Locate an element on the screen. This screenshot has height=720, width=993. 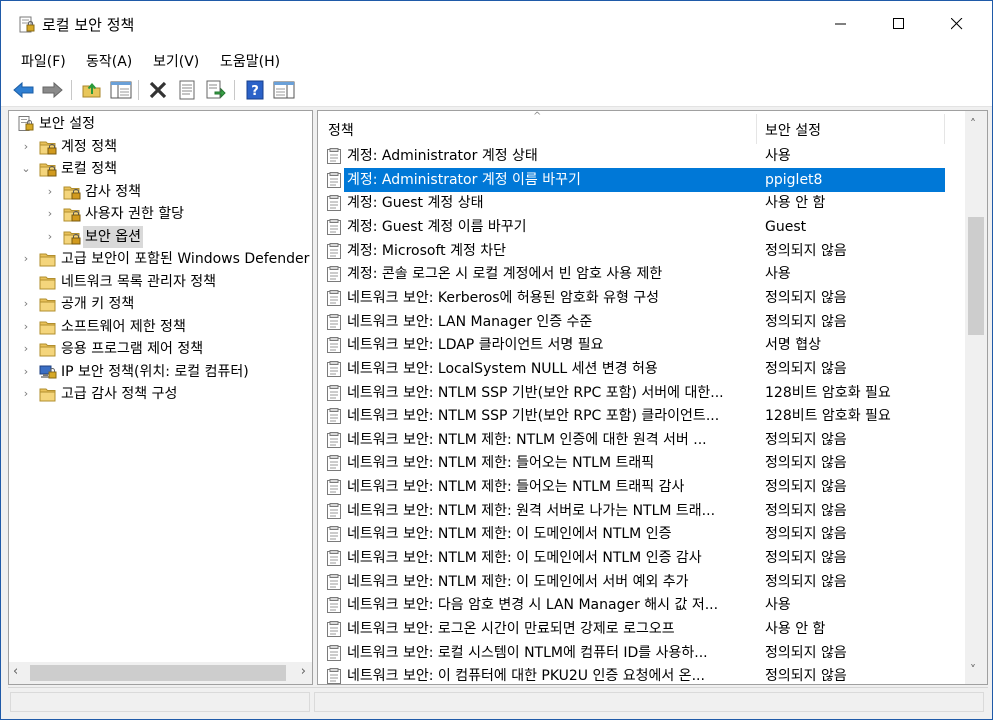
status-cell is located at coordinates (160, 702).